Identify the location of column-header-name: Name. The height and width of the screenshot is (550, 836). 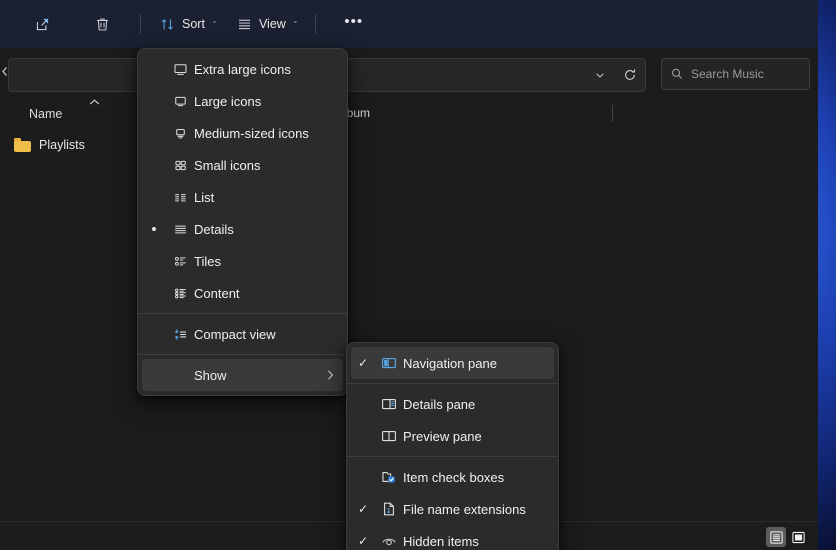
(45, 114).